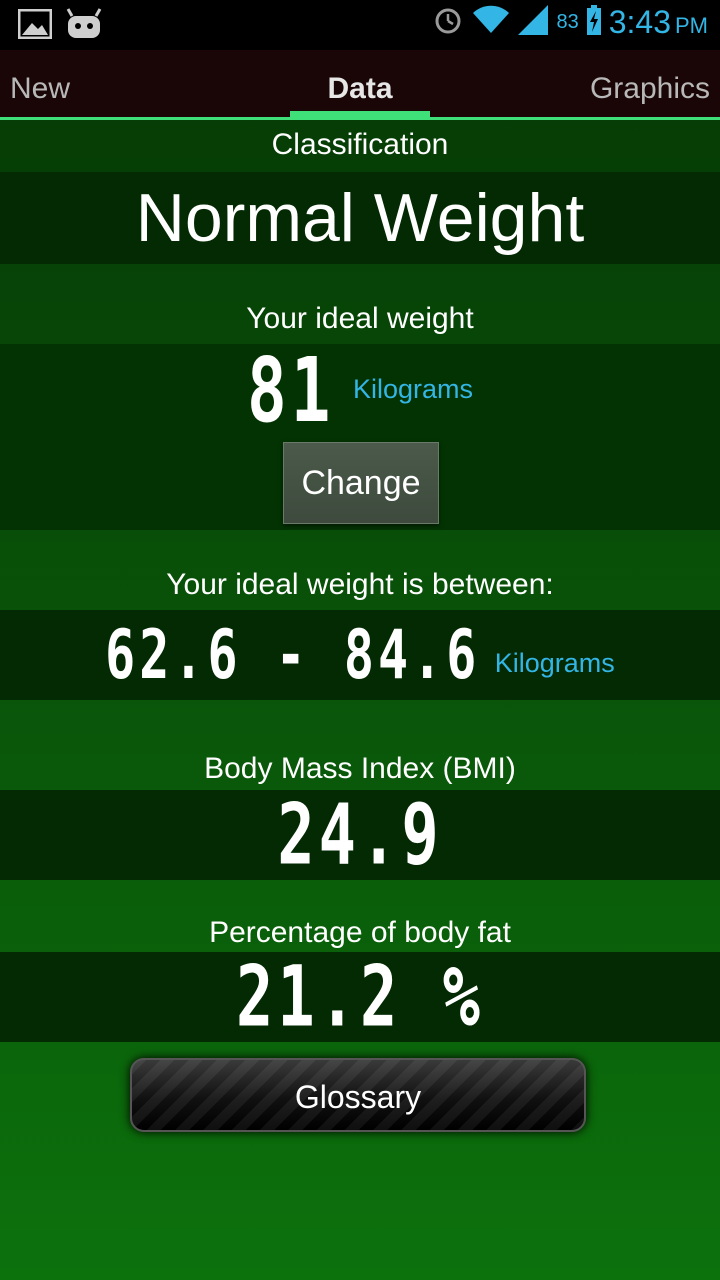 The height and width of the screenshot is (1280, 720). Describe the element at coordinates (360, 25) in the screenshot. I see `status-bar: 83 3:43 PM` at that location.